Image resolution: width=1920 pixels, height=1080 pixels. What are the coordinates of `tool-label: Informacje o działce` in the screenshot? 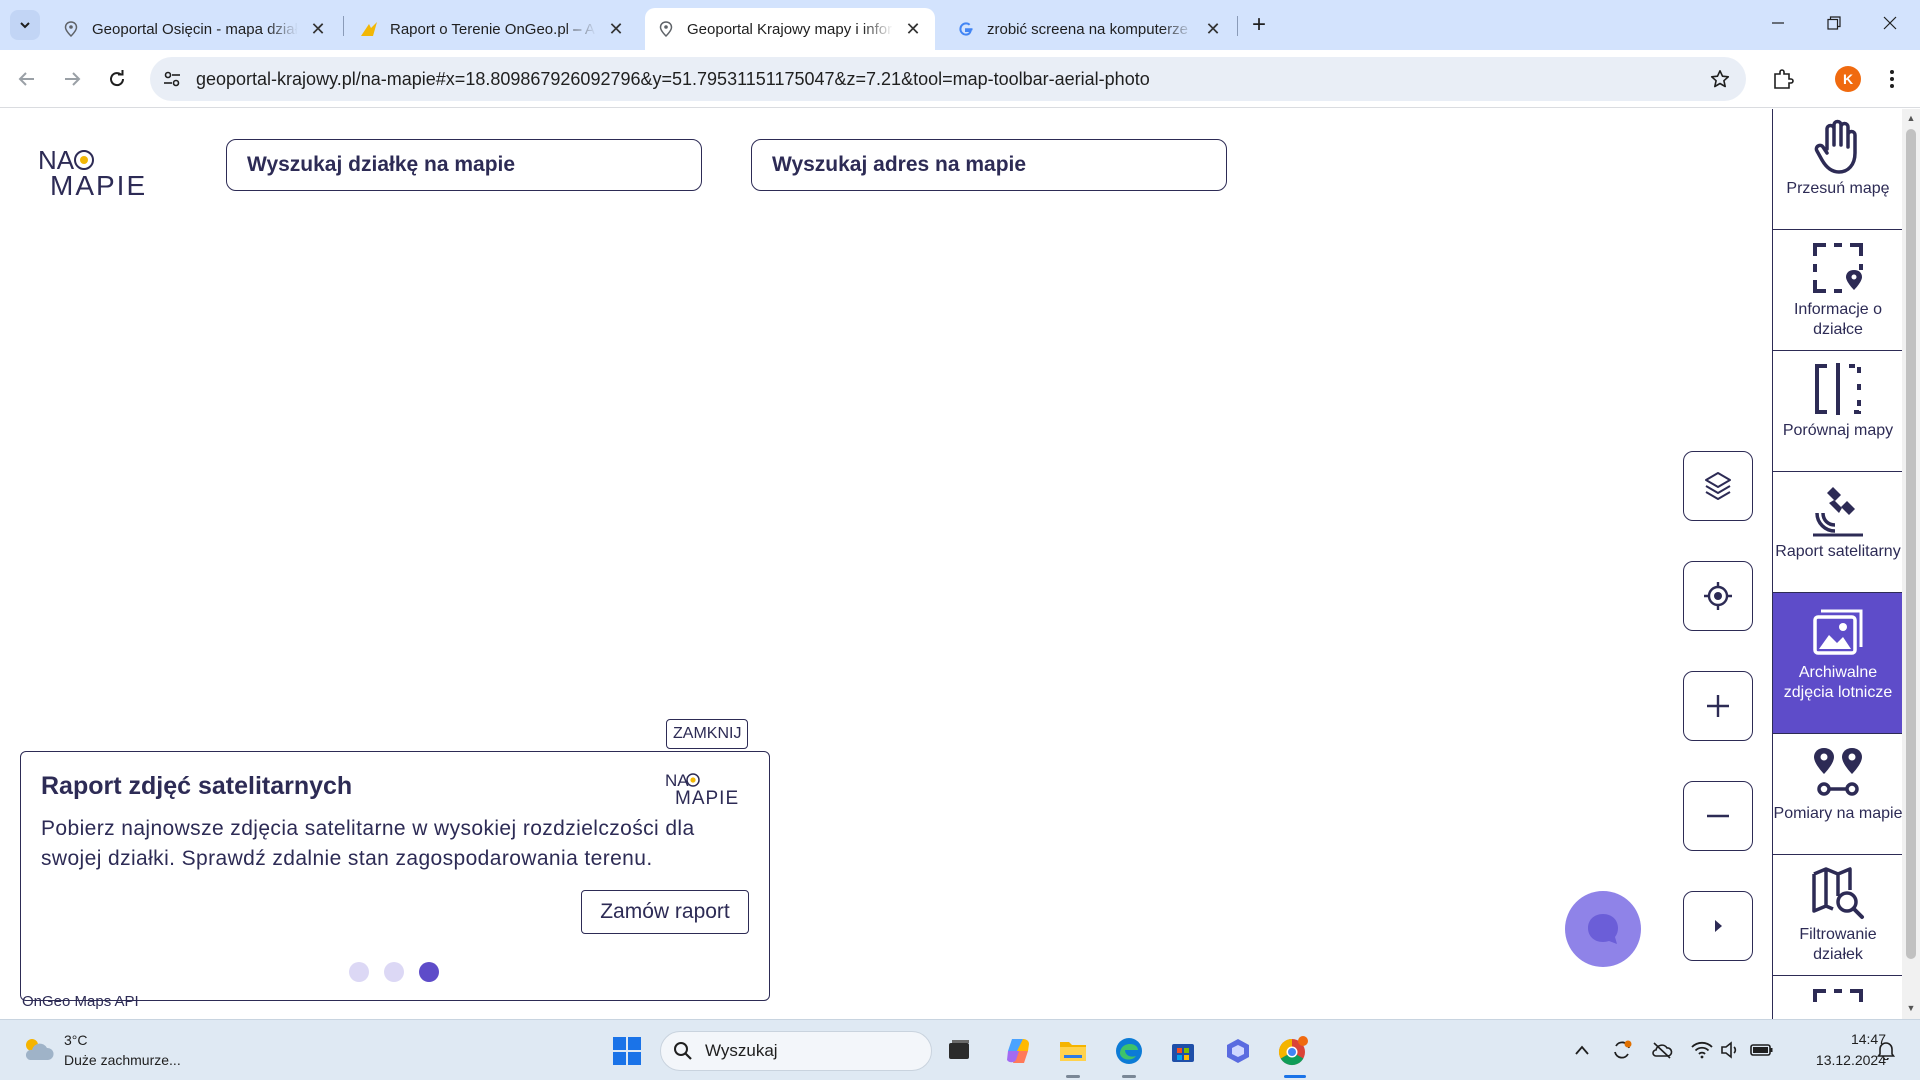 It's located at (1838, 319).